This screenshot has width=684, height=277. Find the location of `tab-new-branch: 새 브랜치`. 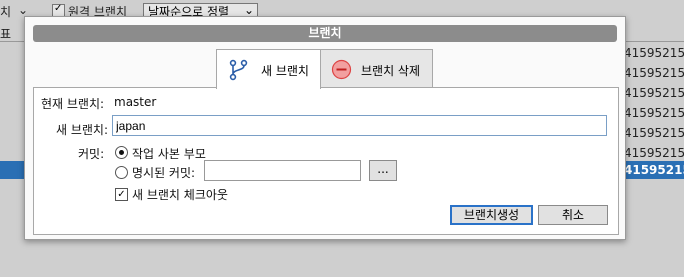

tab-new-branch: 새 브랜치 is located at coordinates (268, 69).